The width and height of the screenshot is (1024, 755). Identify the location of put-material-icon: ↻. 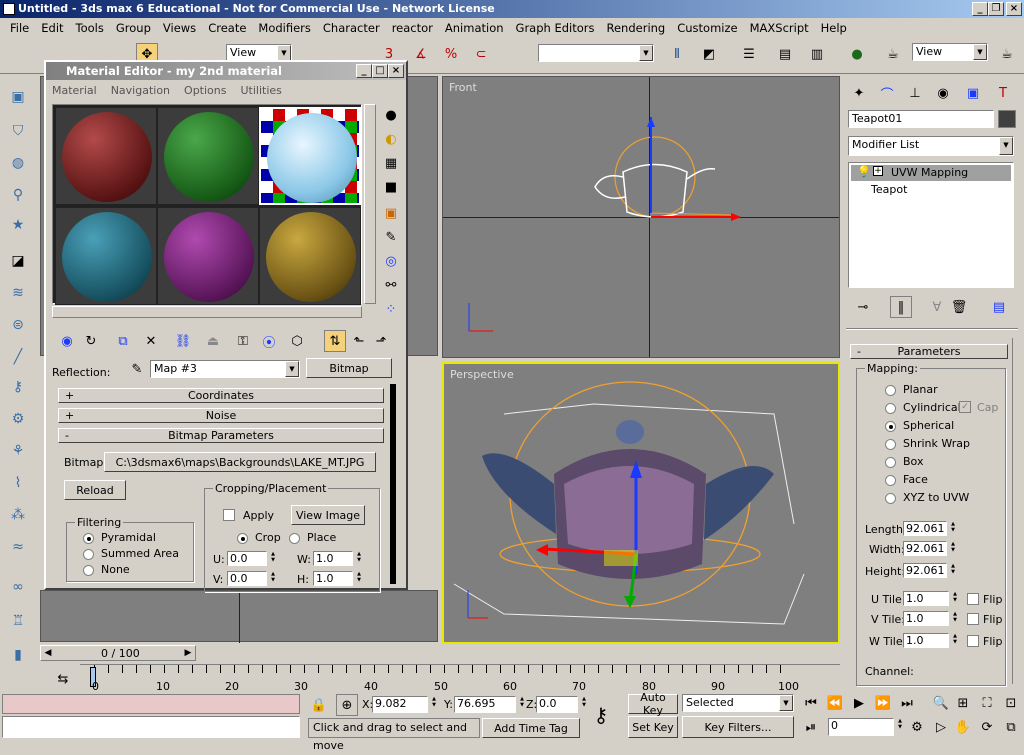
(91, 341).